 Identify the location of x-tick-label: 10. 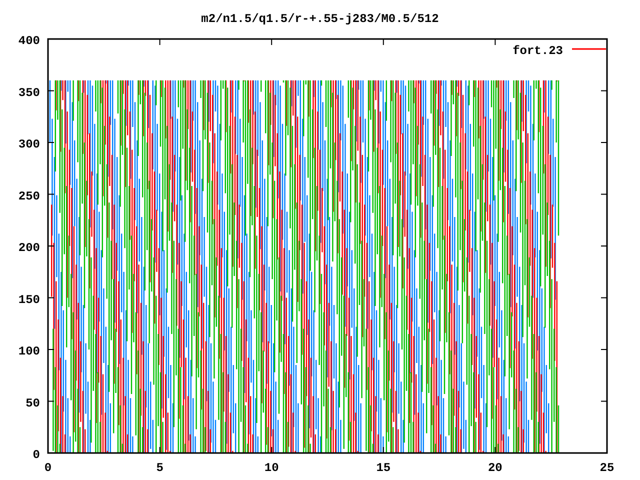
(271, 468).